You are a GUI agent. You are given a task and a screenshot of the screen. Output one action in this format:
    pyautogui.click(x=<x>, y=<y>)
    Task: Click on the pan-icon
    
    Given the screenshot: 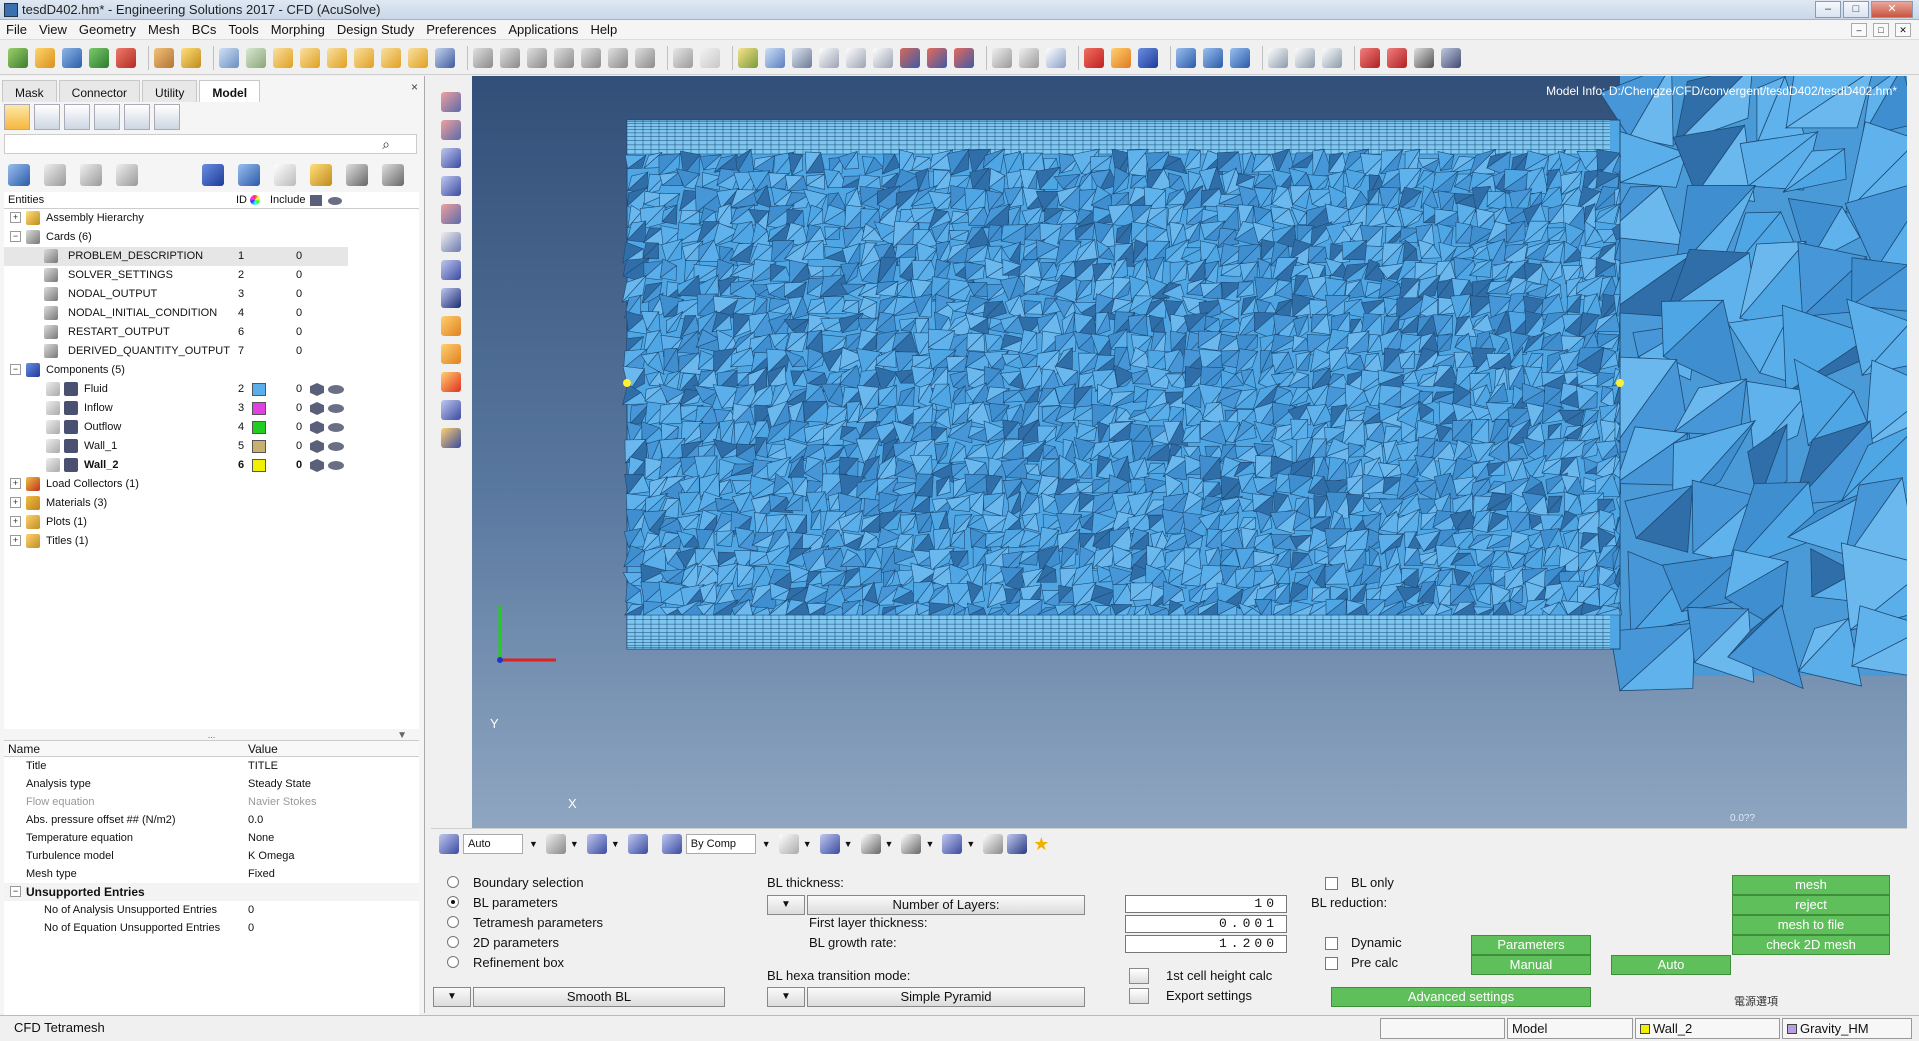 What is the action you would take?
    pyautogui.click(x=537, y=57)
    